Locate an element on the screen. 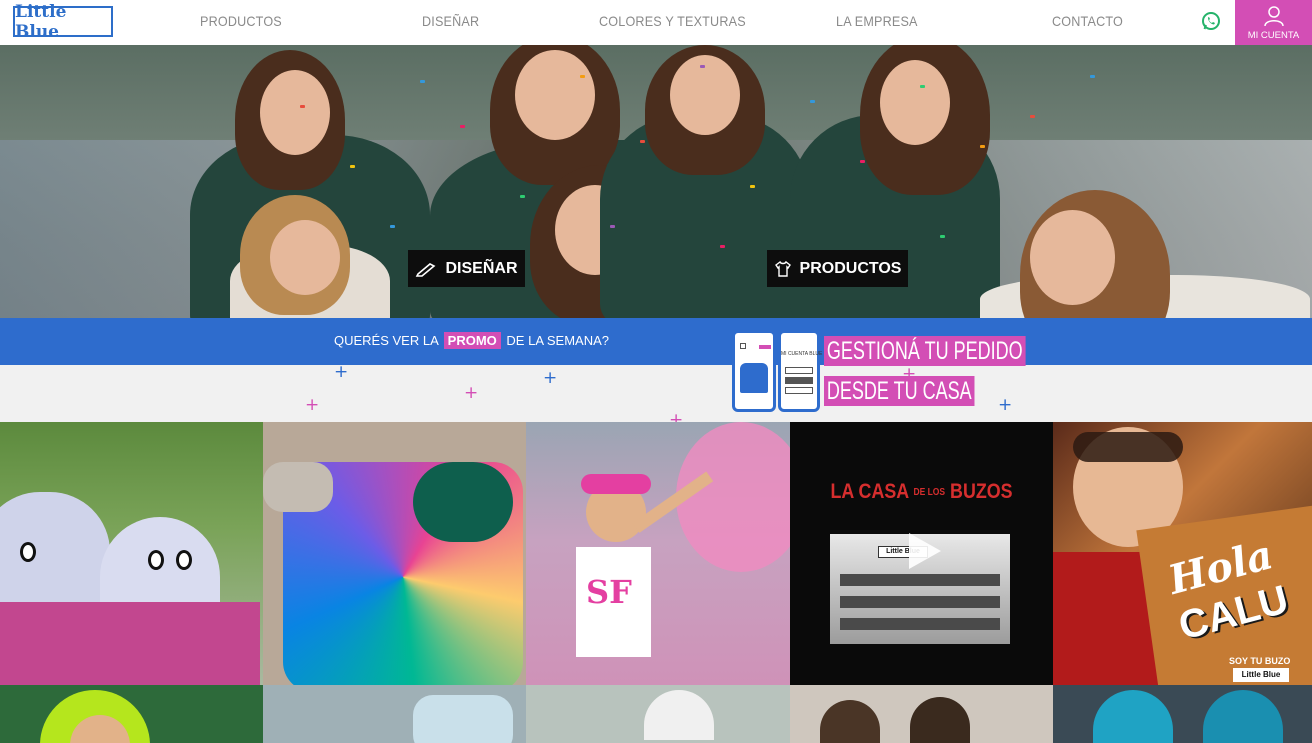  play-icon is located at coordinates (923, 551).